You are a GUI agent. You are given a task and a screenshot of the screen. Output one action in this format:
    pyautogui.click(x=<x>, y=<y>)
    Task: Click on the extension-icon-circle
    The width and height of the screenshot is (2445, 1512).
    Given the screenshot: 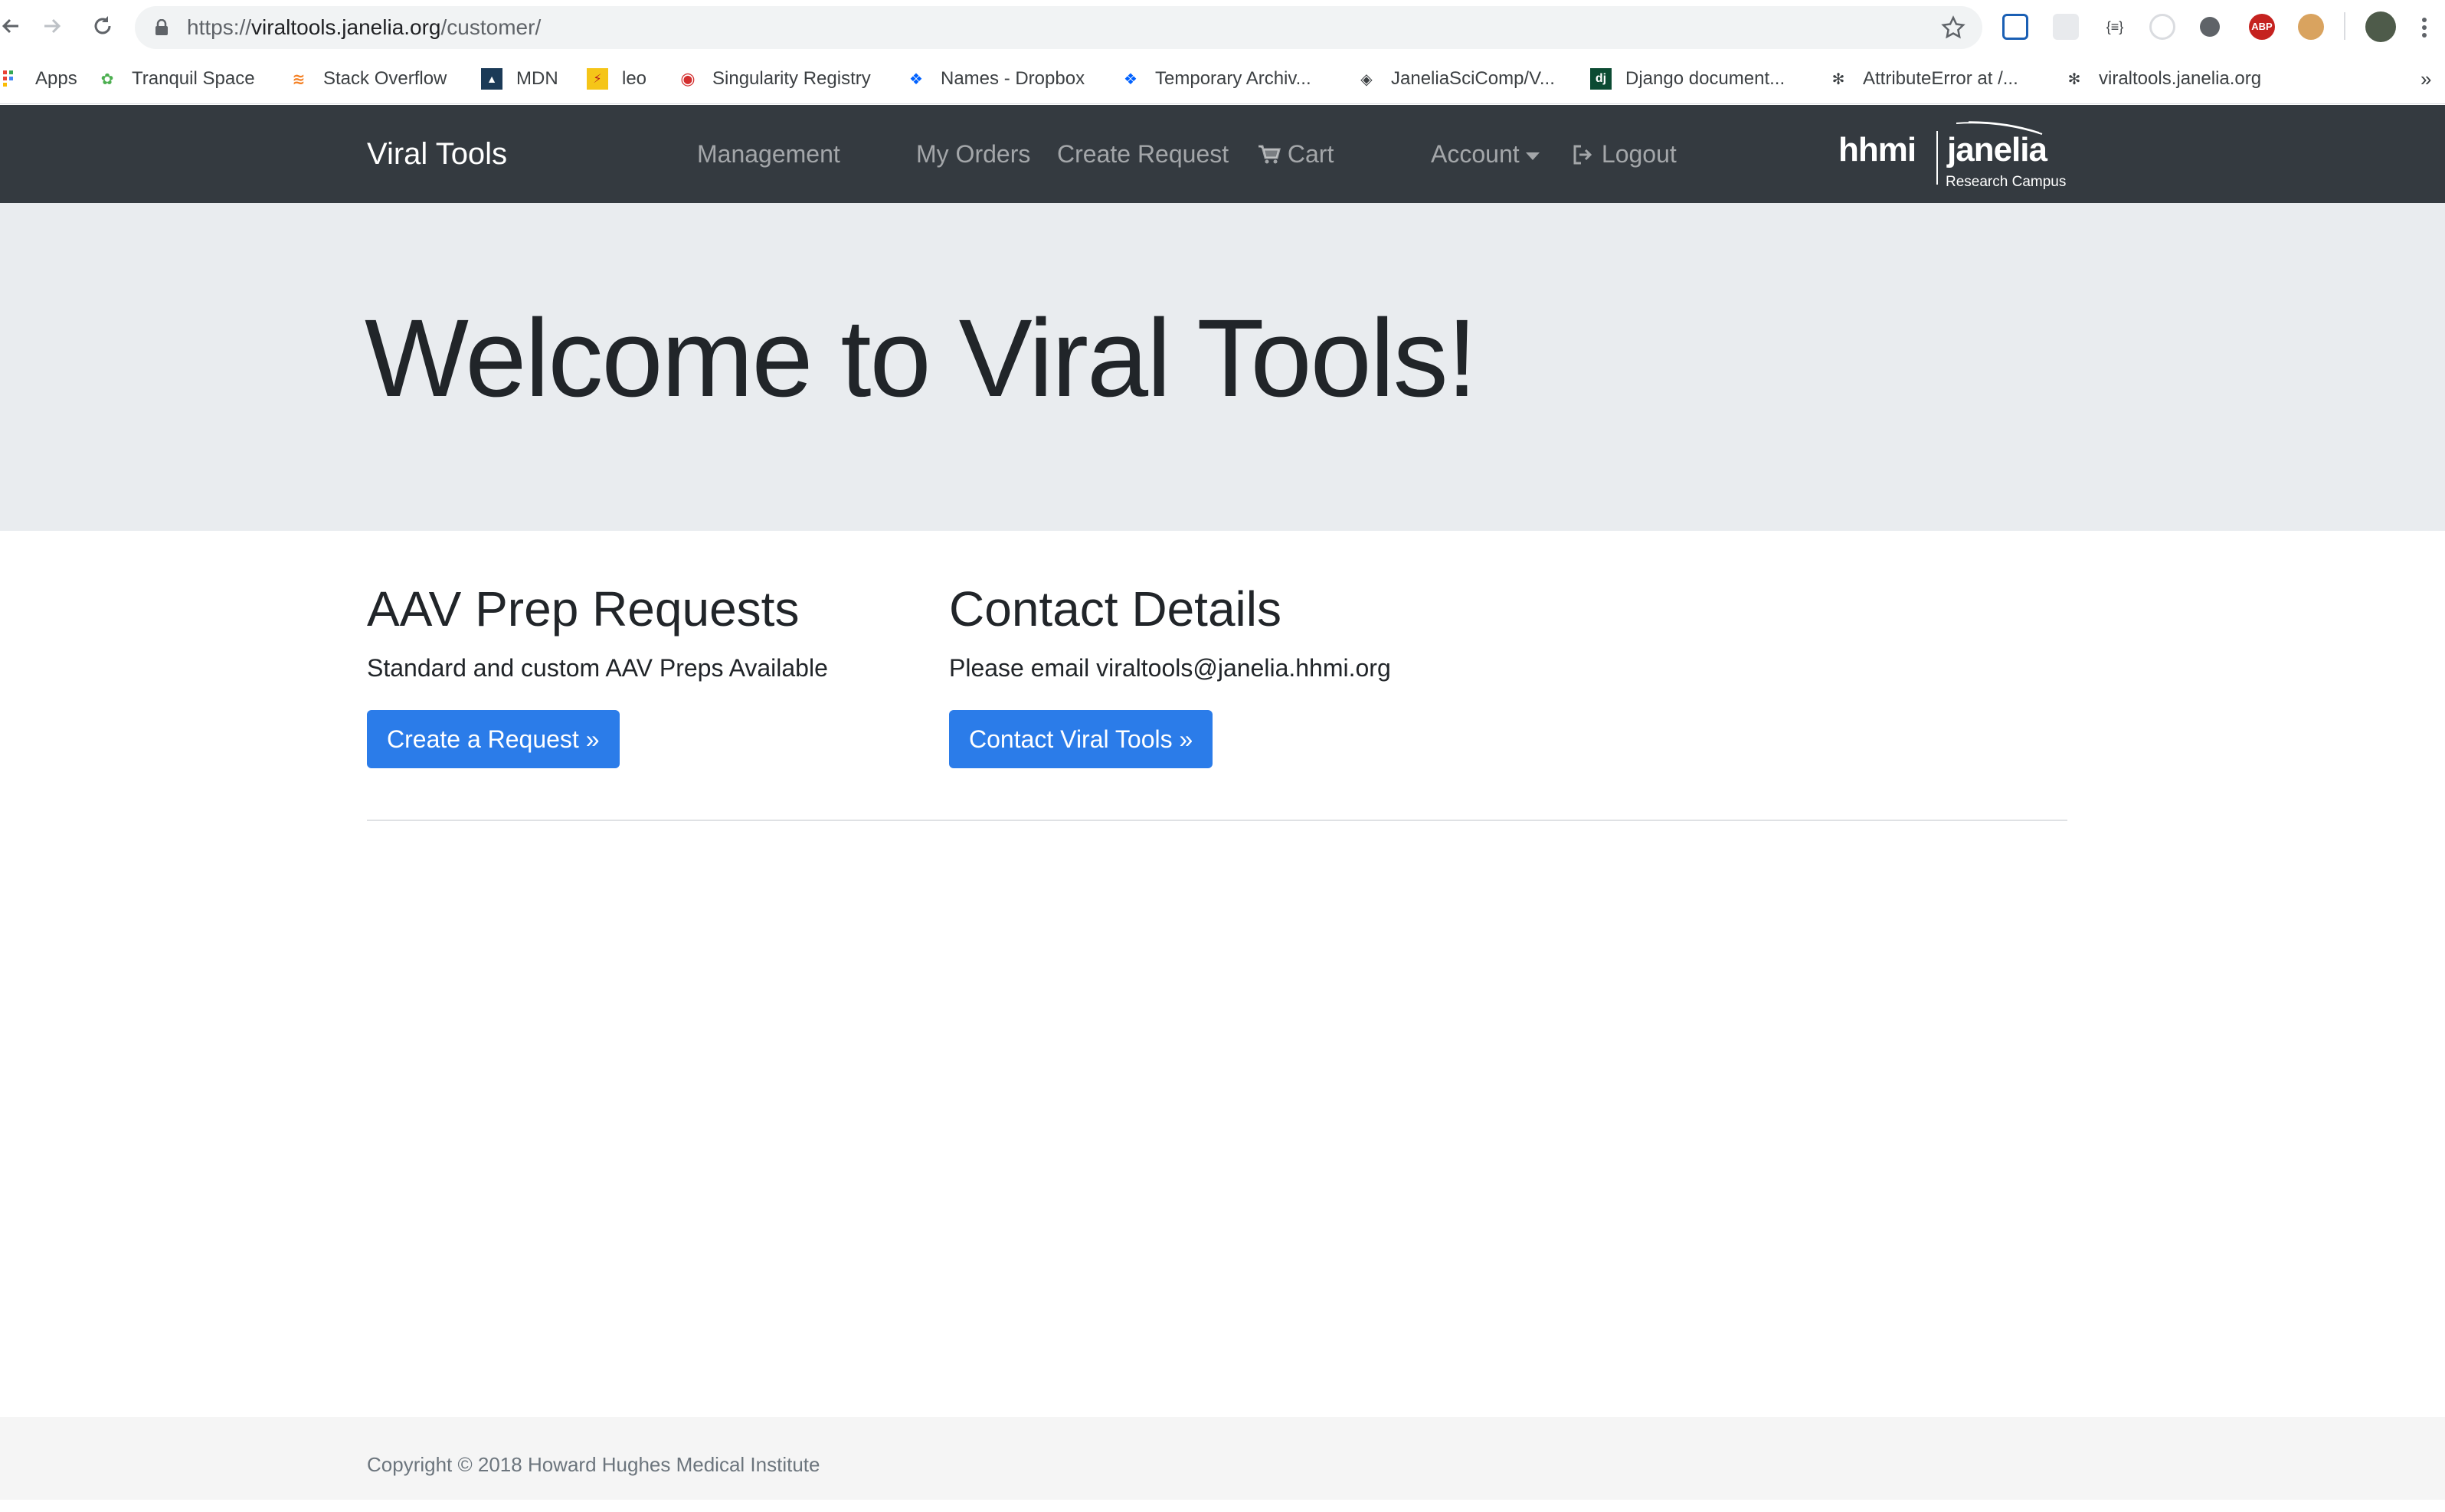 What is the action you would take?
    pyautogui.click(x=2162, y=27)
    